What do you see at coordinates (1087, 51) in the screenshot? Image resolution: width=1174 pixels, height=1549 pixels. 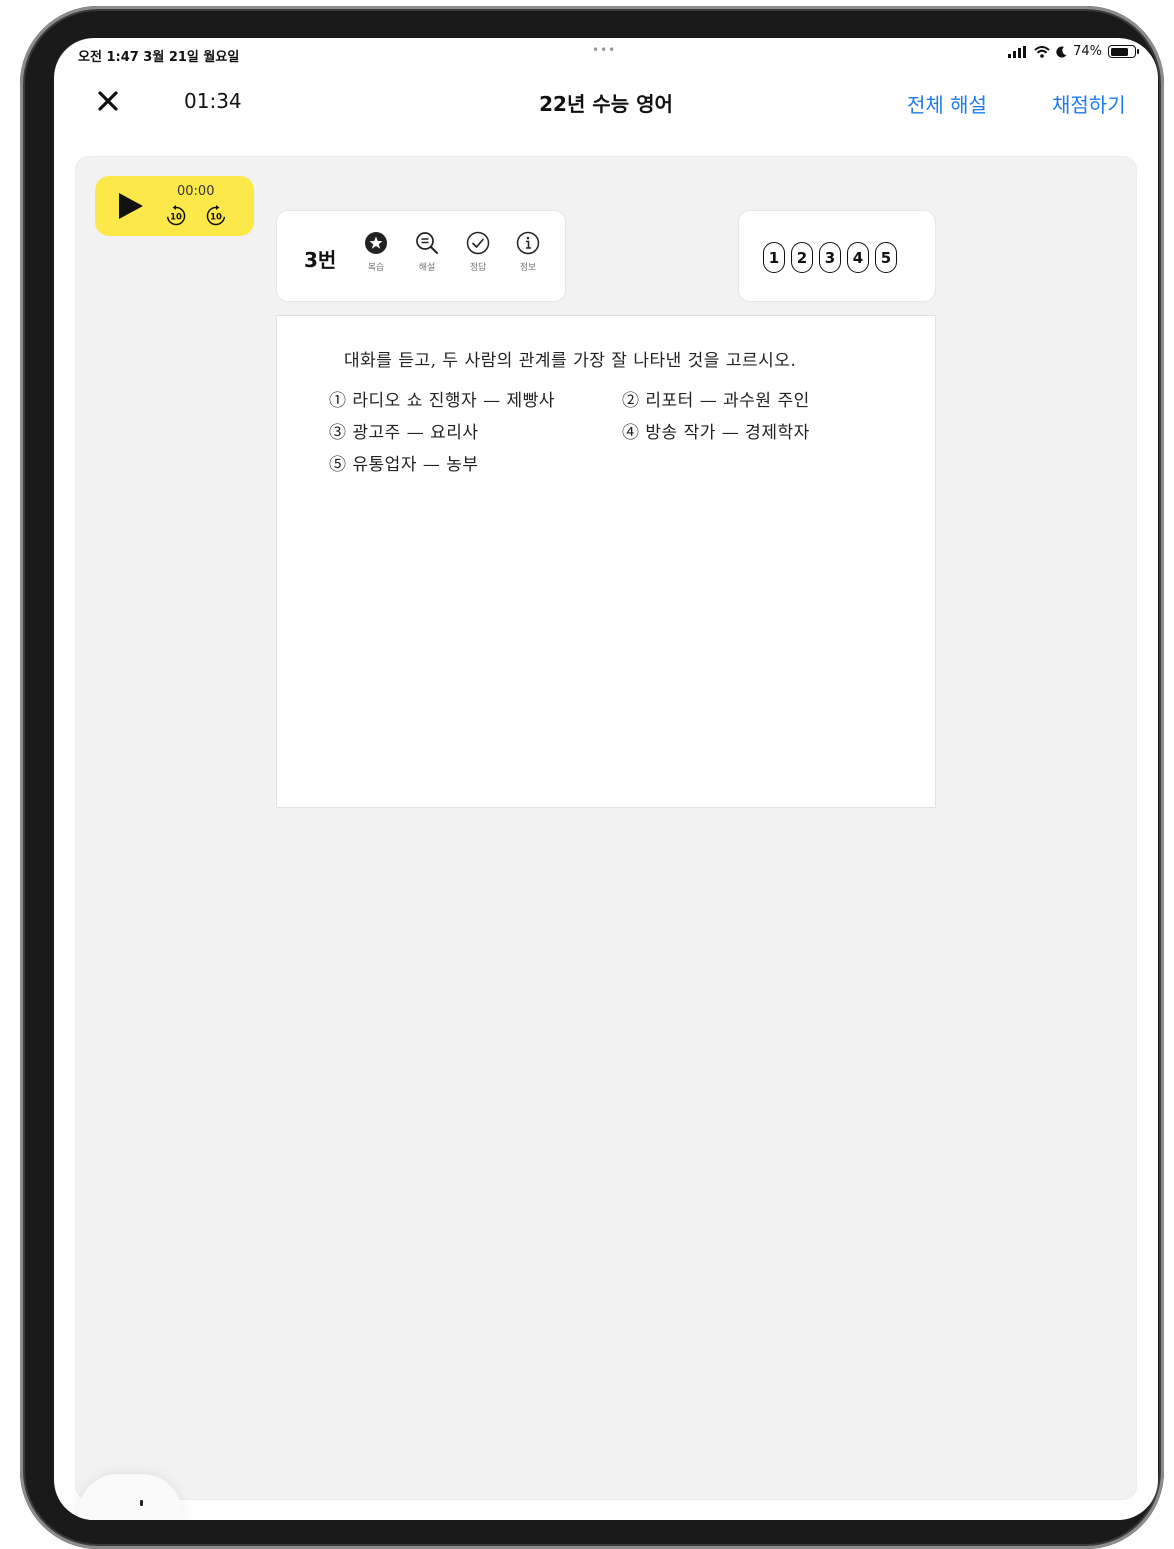 I see `battery-percent: 74%` at bounding box center [1087, 51].